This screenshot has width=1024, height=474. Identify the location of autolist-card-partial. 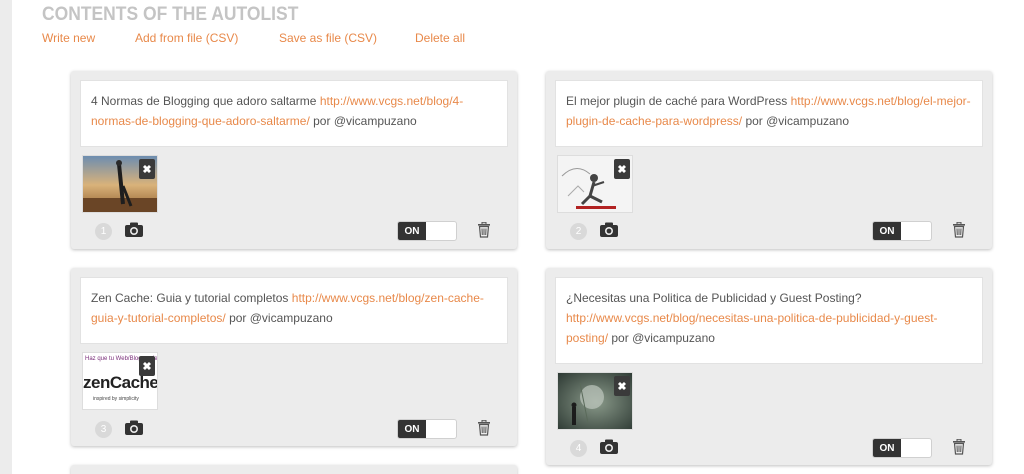
(294, 469).